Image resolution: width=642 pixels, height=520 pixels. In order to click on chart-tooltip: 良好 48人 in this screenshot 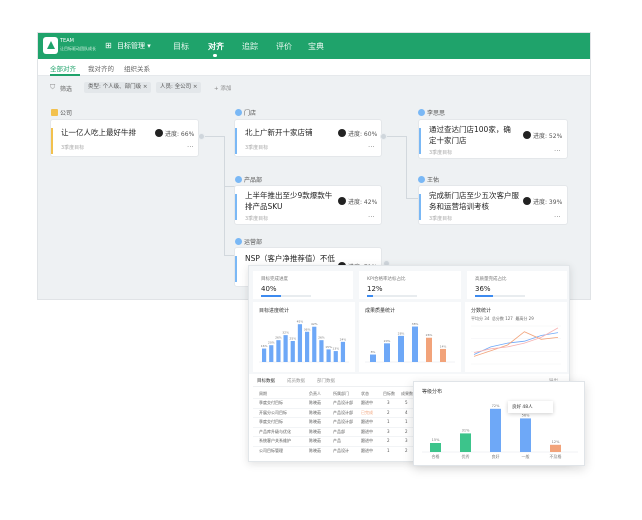, I will do `click(530, 407)`.